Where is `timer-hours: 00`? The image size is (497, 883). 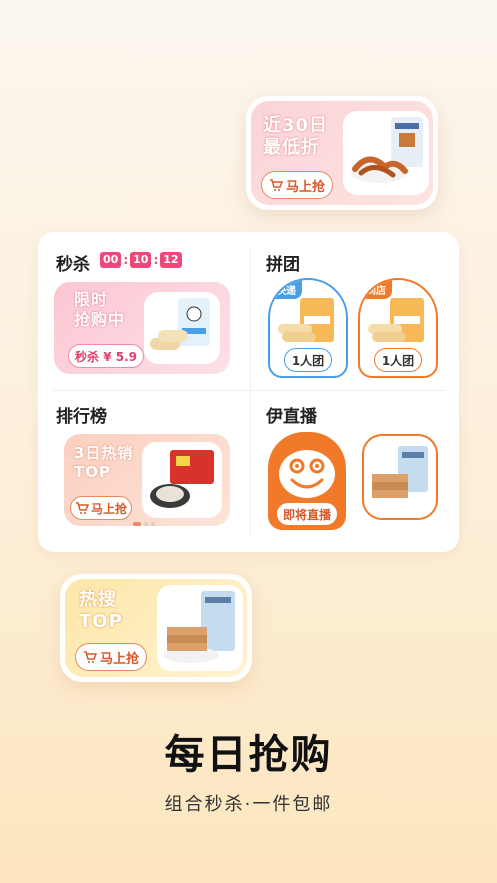
timer-hours: 00 is located at coordinates (111, 260).